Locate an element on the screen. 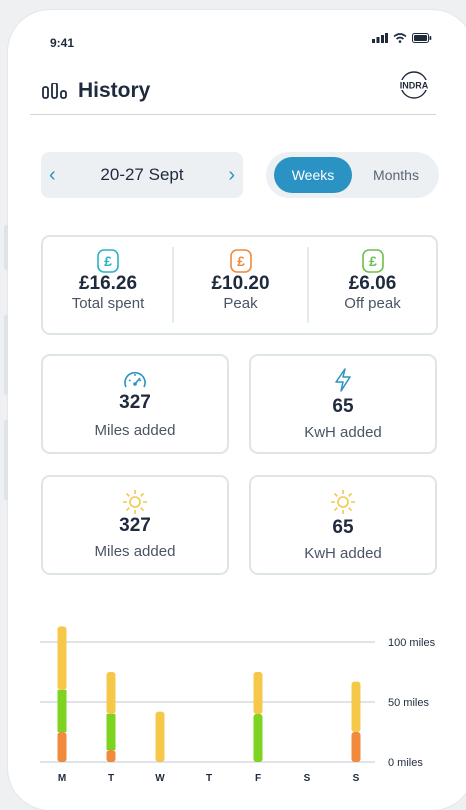 The width and height of the screenshot is (466, 810). logo-text: INDRA is located at coordinates (414, 86).